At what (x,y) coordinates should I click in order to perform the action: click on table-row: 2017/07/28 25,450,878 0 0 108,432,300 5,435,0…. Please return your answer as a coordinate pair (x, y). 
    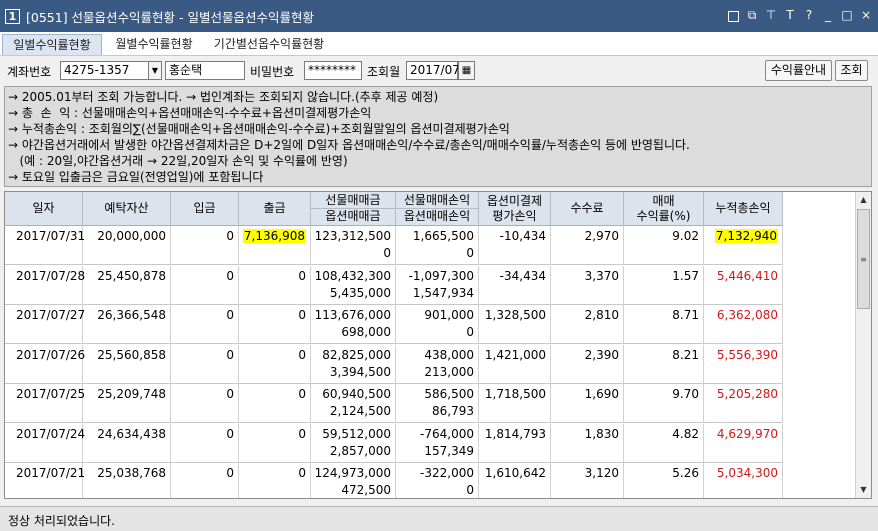
    Looking at the image, I should click on (394, 285).